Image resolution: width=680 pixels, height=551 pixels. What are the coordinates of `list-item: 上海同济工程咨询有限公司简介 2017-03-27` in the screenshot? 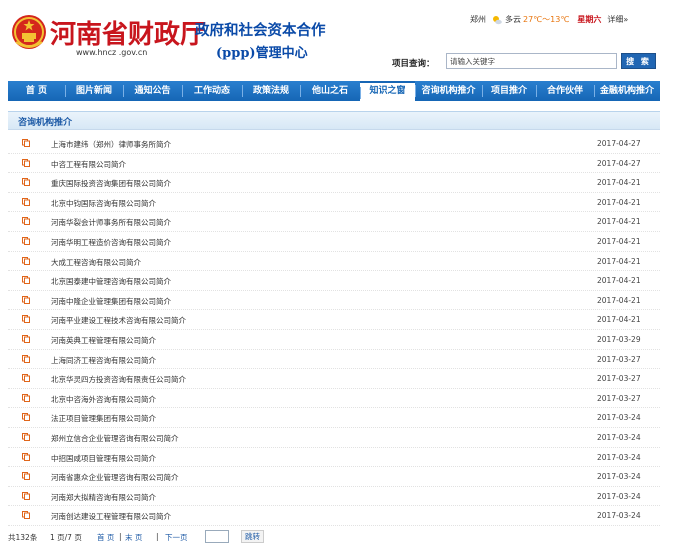 It's located at (334, 360).